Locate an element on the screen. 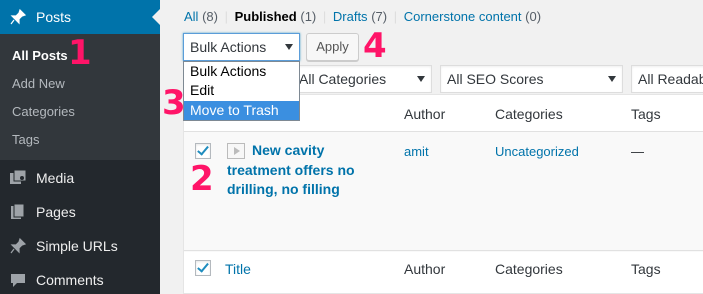  menu-comments: Comments is located at coordinates (80, 278).